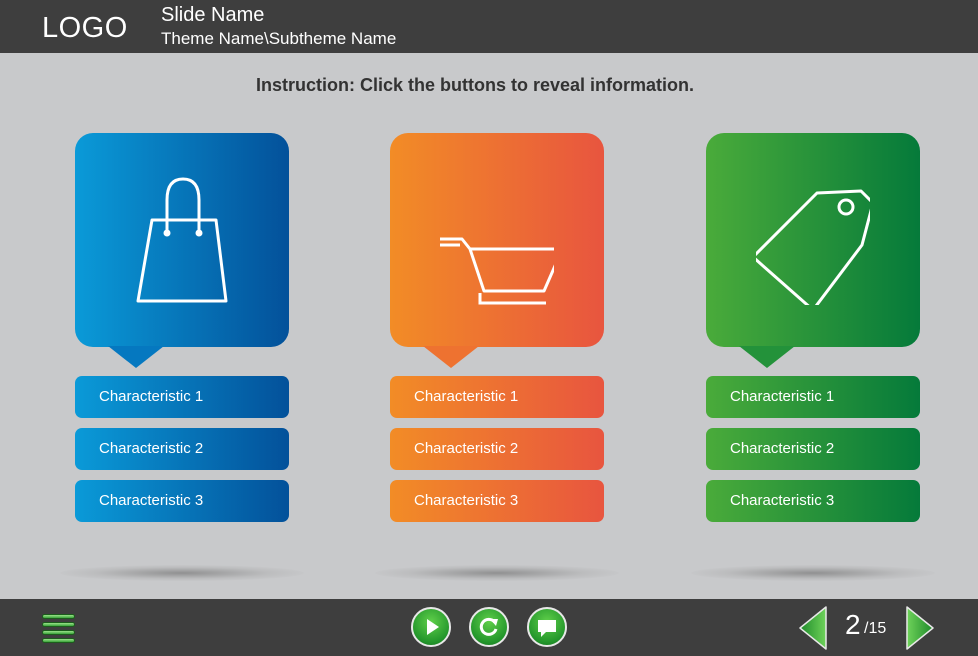  I want to click on logo: LOGO, so click(85, 28).